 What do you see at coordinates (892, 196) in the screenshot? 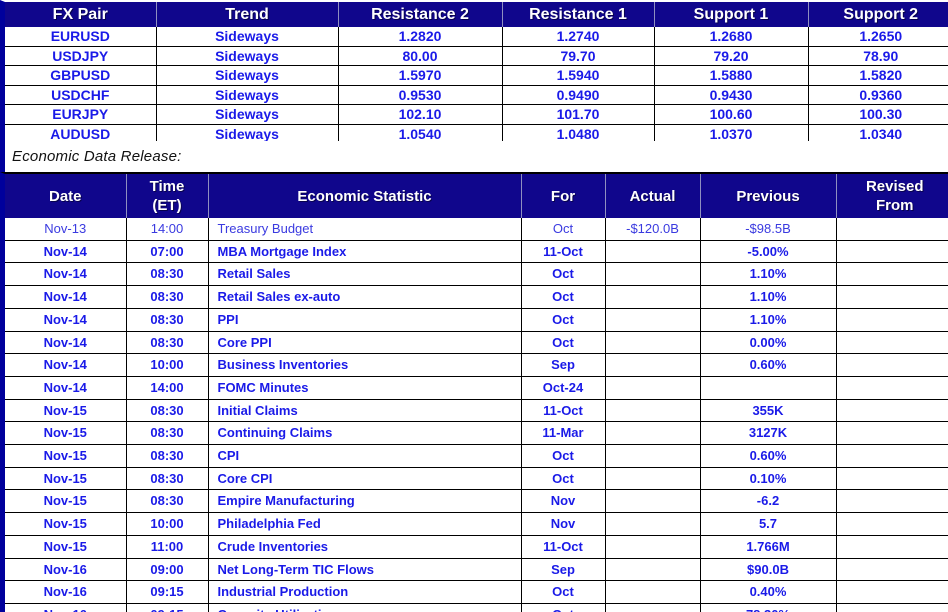
I see `econ-column-header-revised-from: Revised From` at bounding box center [892, 196].